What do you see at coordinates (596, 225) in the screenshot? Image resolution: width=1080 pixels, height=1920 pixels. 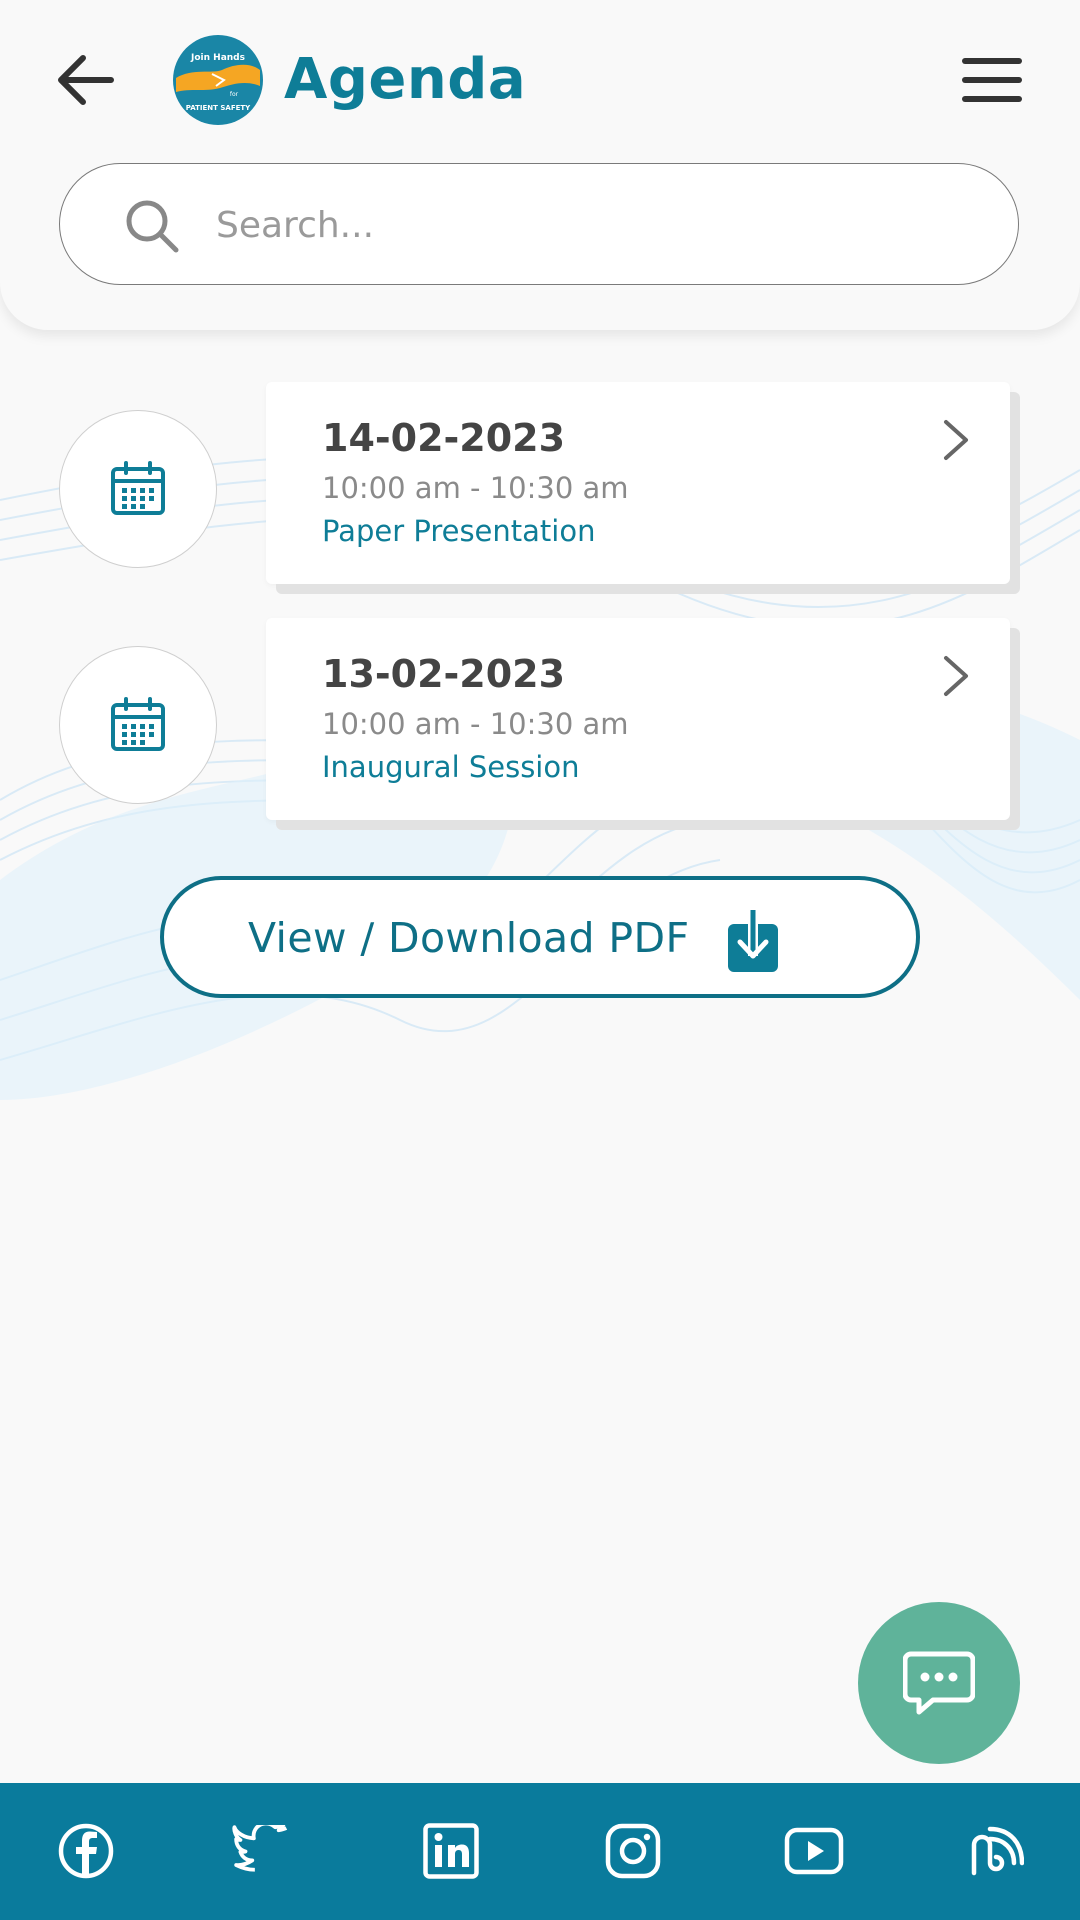 I see `search-input` at bounding box center [596, 225].